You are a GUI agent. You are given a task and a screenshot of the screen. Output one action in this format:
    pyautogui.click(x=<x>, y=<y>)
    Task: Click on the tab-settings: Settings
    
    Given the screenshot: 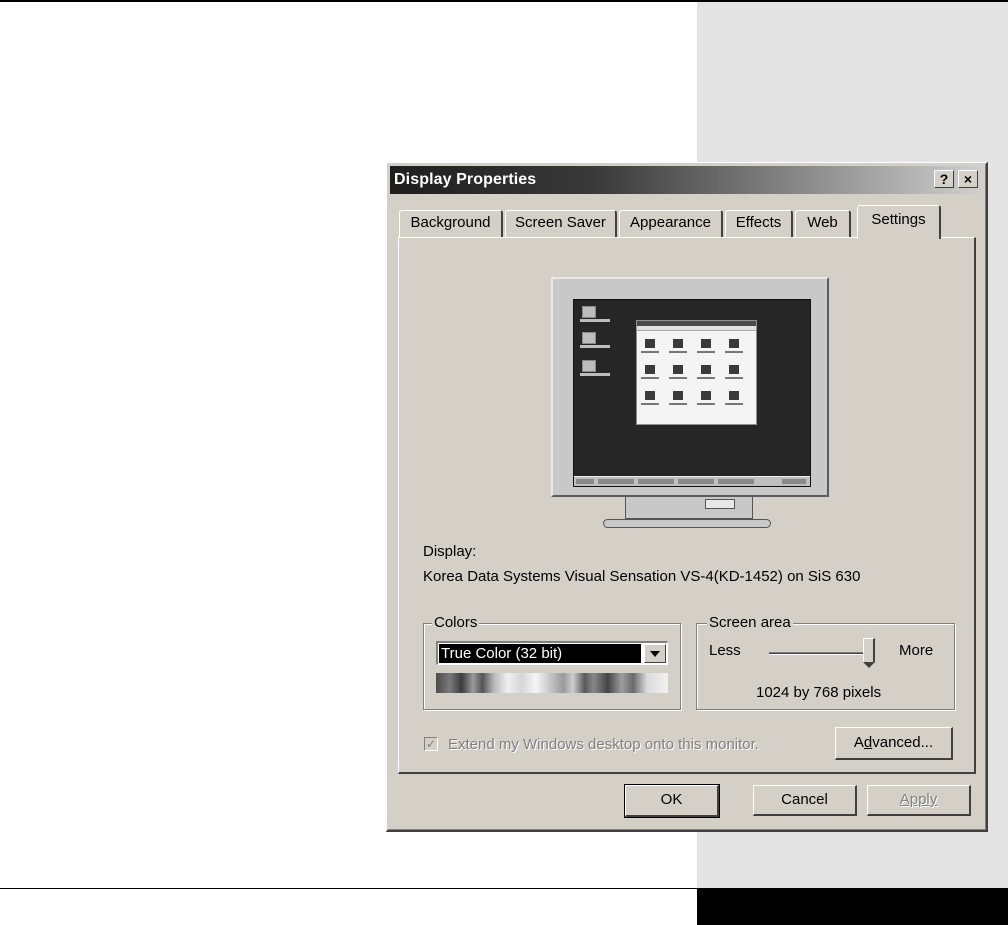 What is the action you would take?
    pyautogui.click(x=899, y=222)
    